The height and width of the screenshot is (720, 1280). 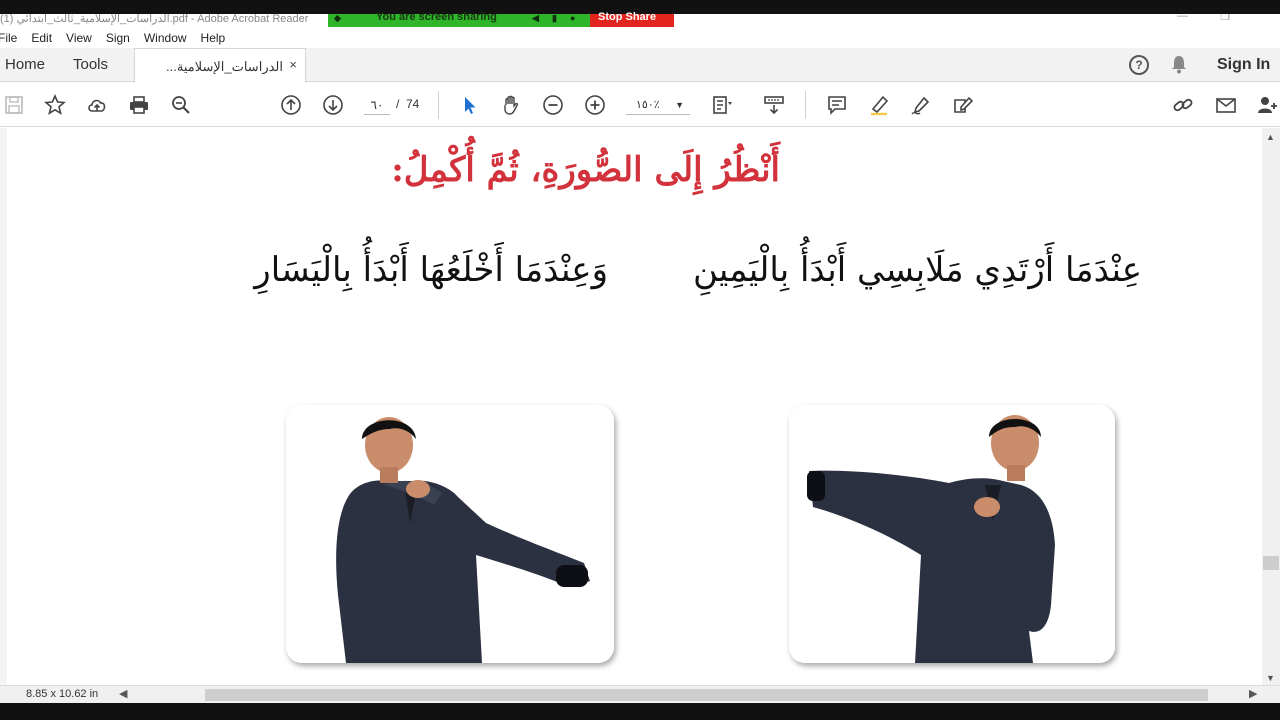 What do you see at coordinates (627, 17) in the screenshot?
I see `stop-share-label: Stop Share` at bounding box center [627, 17].